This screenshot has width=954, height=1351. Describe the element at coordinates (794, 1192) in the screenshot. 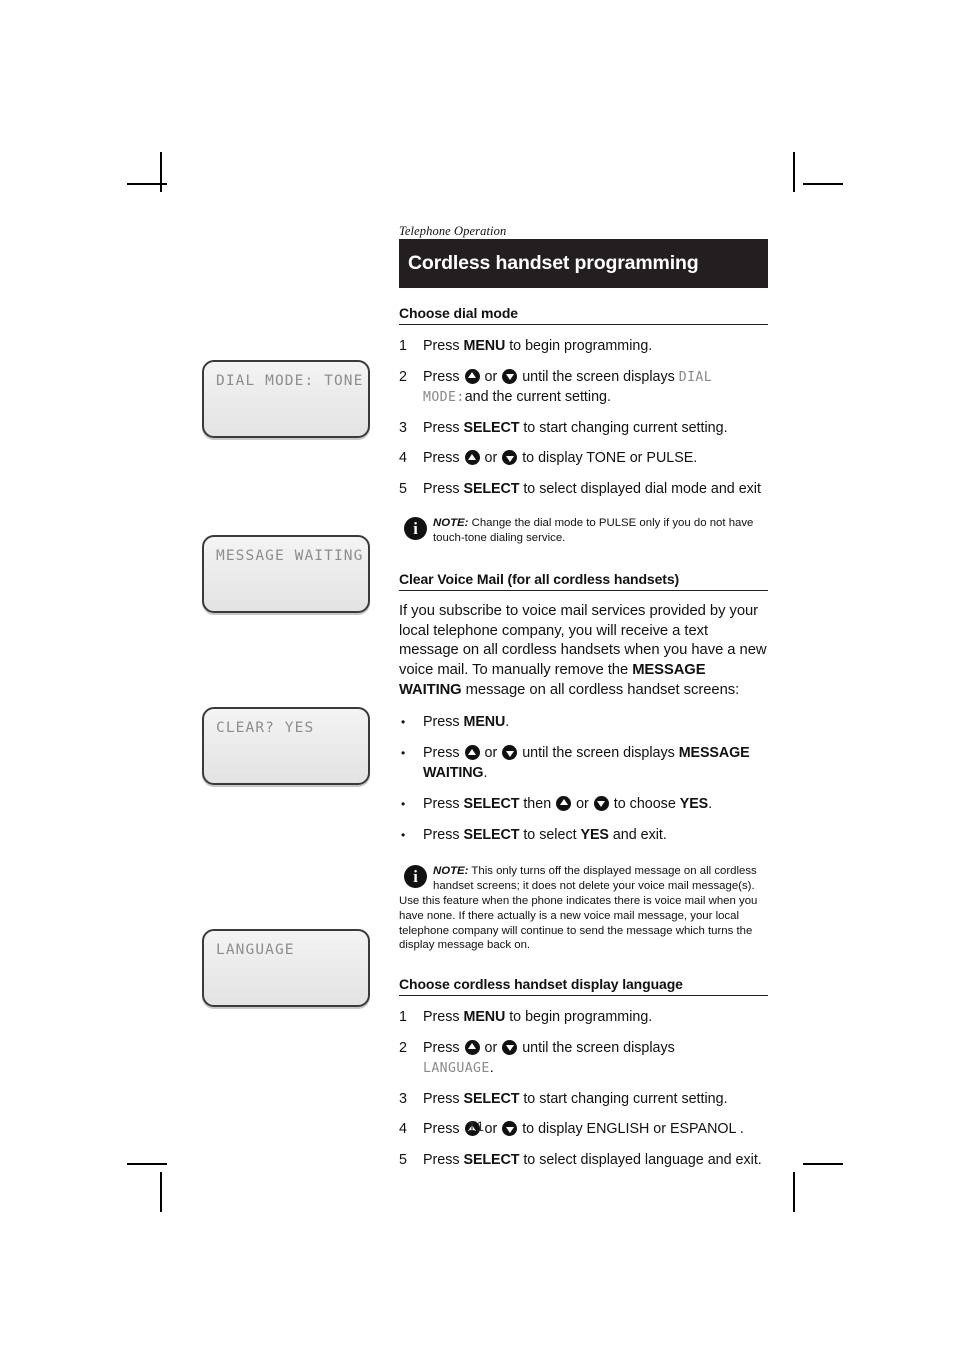

I see `crop-mark-bottom-right-vertical` at that location.